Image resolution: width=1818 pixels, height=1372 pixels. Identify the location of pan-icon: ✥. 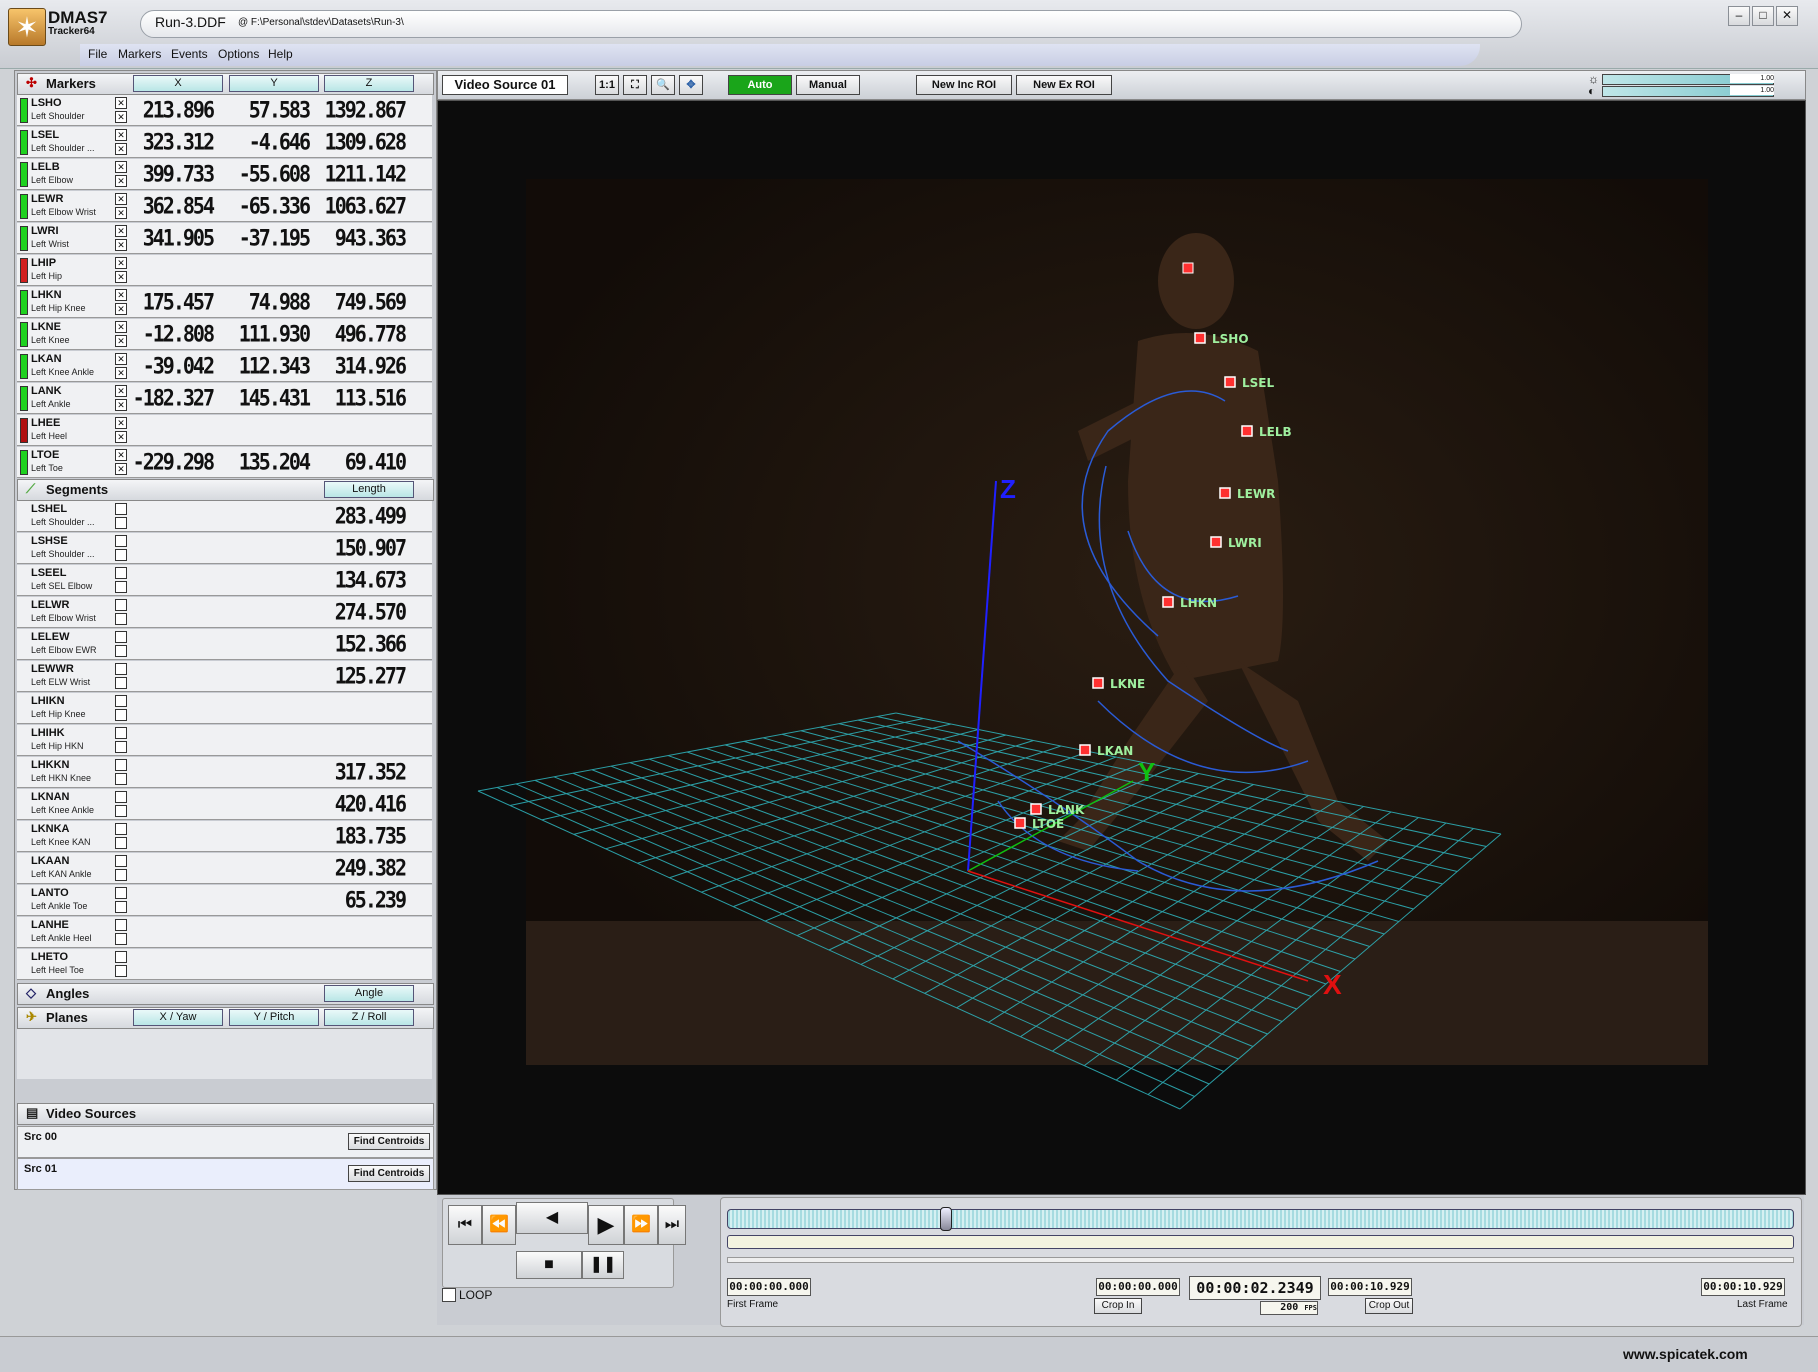
(691, 85).